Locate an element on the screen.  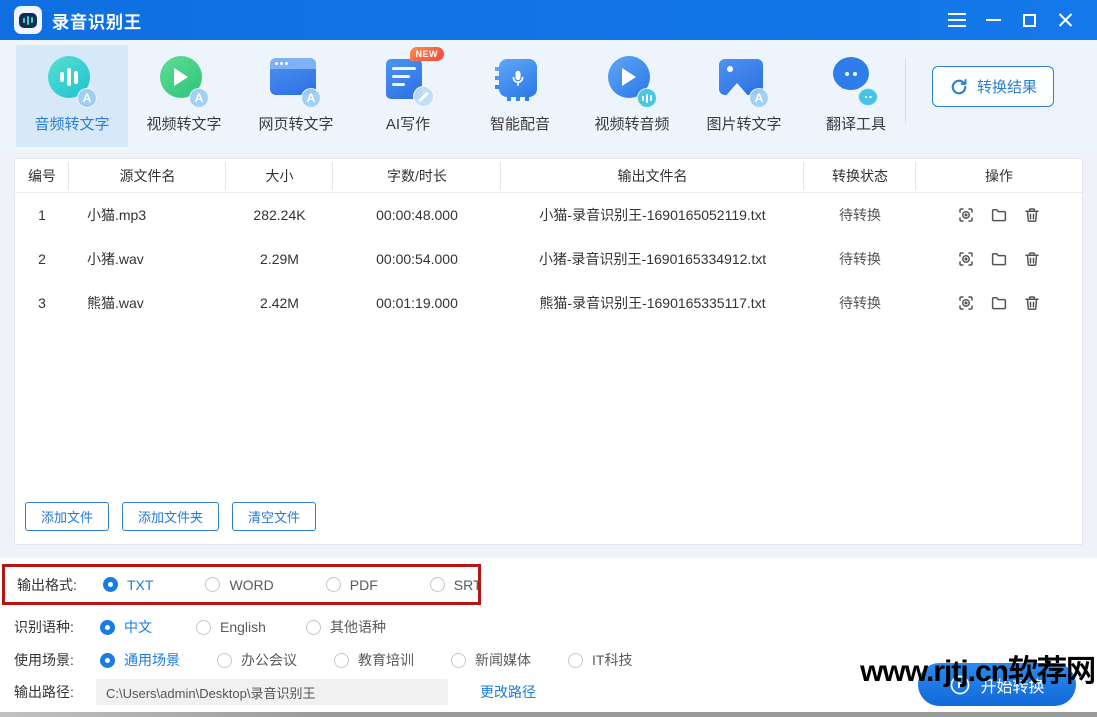
radio-chinese: 中文 is located at coordinates (148, 627).